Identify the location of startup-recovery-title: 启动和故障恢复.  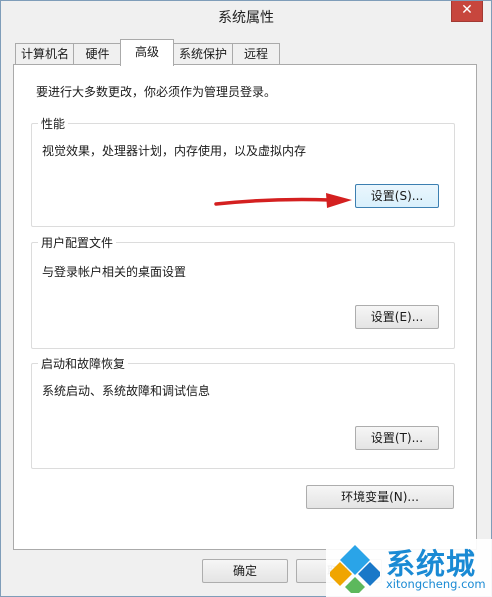
(83, 363).